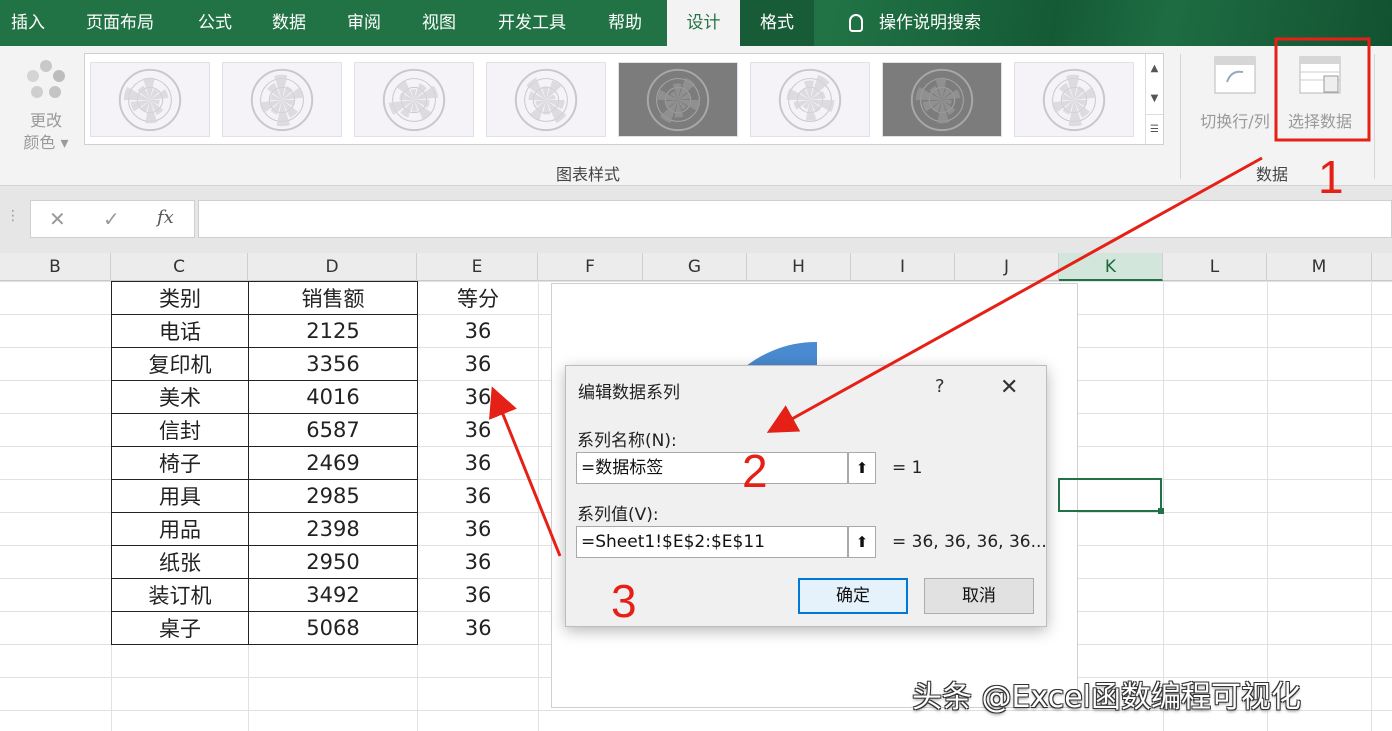 The height and width of the screenshot is (731, 1392). Describe the element at coordinates (57, 219) in the screenshot. I see `cancel-icon: ✕` at that location.